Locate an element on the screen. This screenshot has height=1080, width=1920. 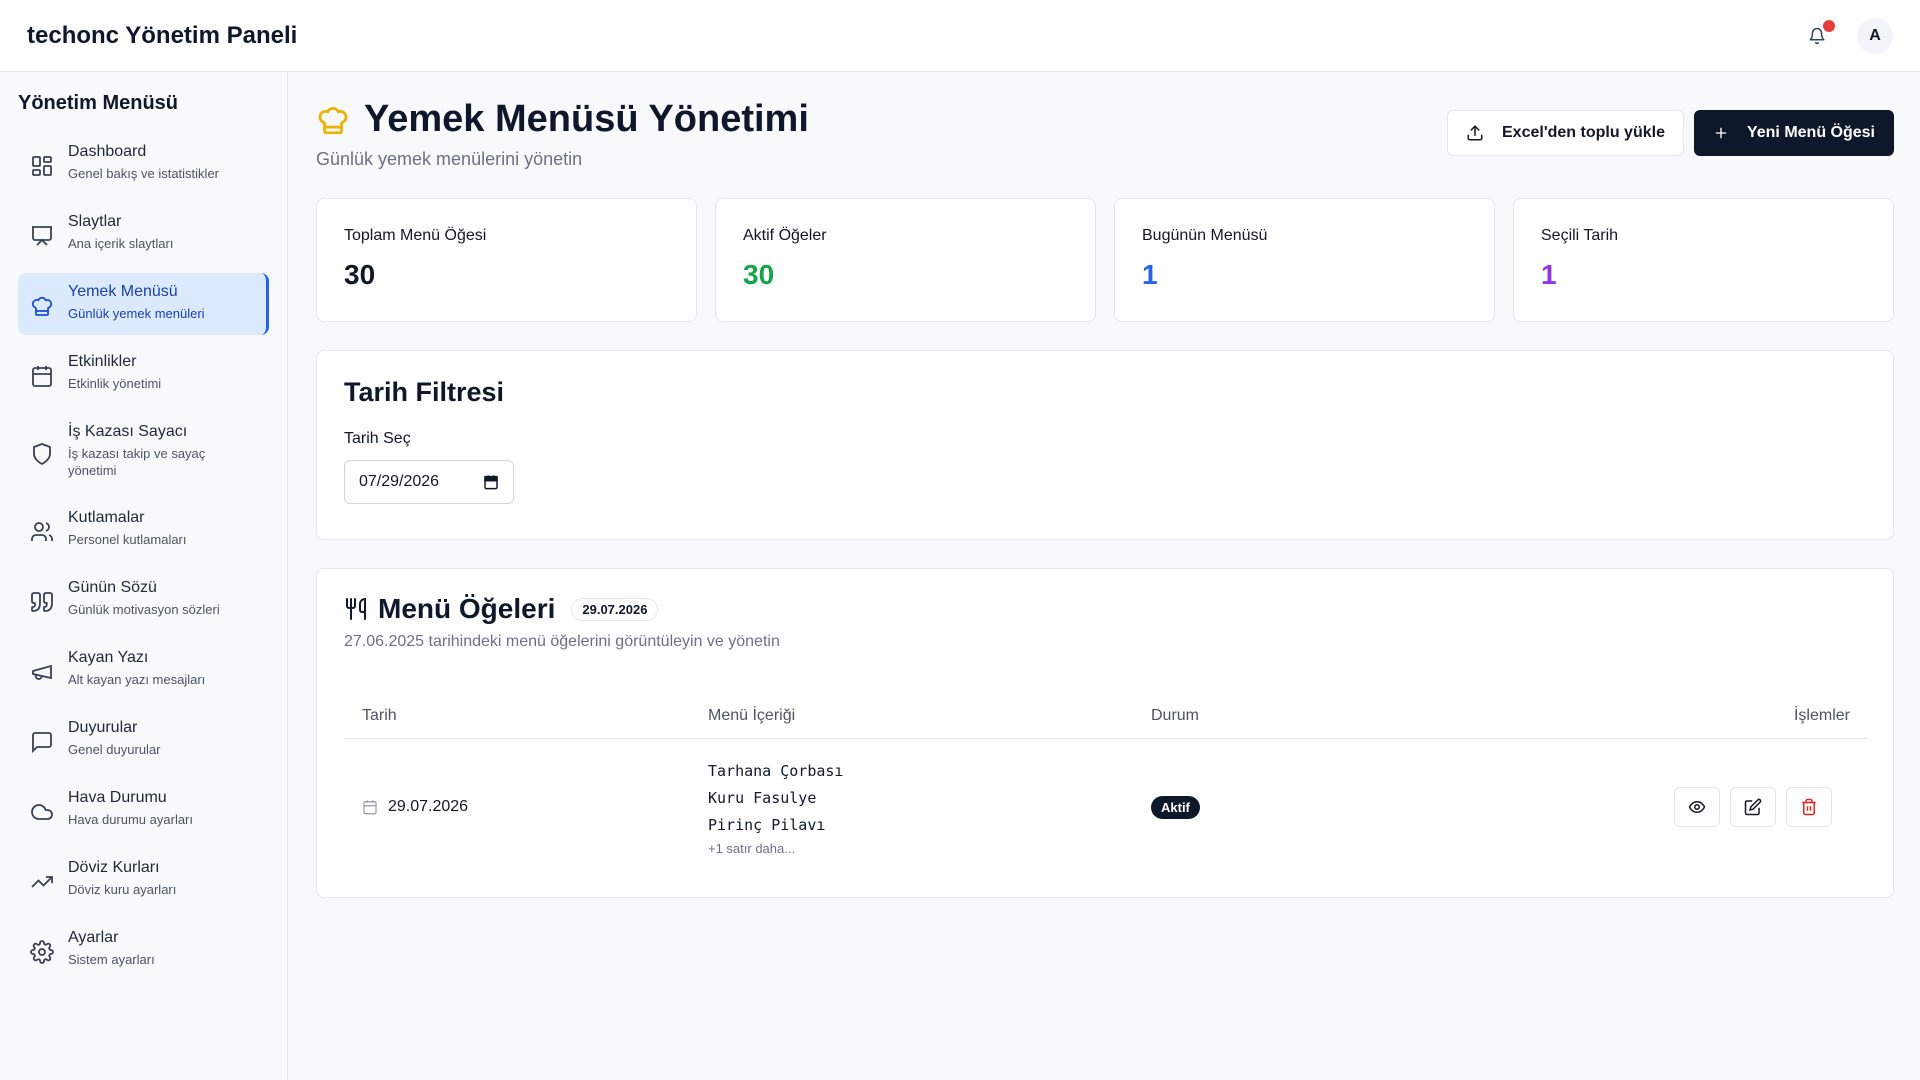
cloud-icon is located at coordinates (42, 812).